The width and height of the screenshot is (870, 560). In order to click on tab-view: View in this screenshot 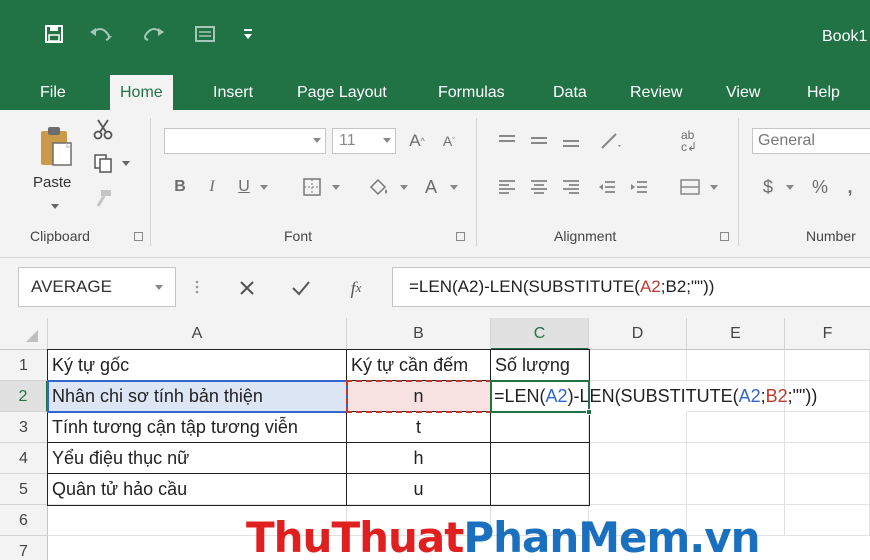, I will do `click(743, 92)`.